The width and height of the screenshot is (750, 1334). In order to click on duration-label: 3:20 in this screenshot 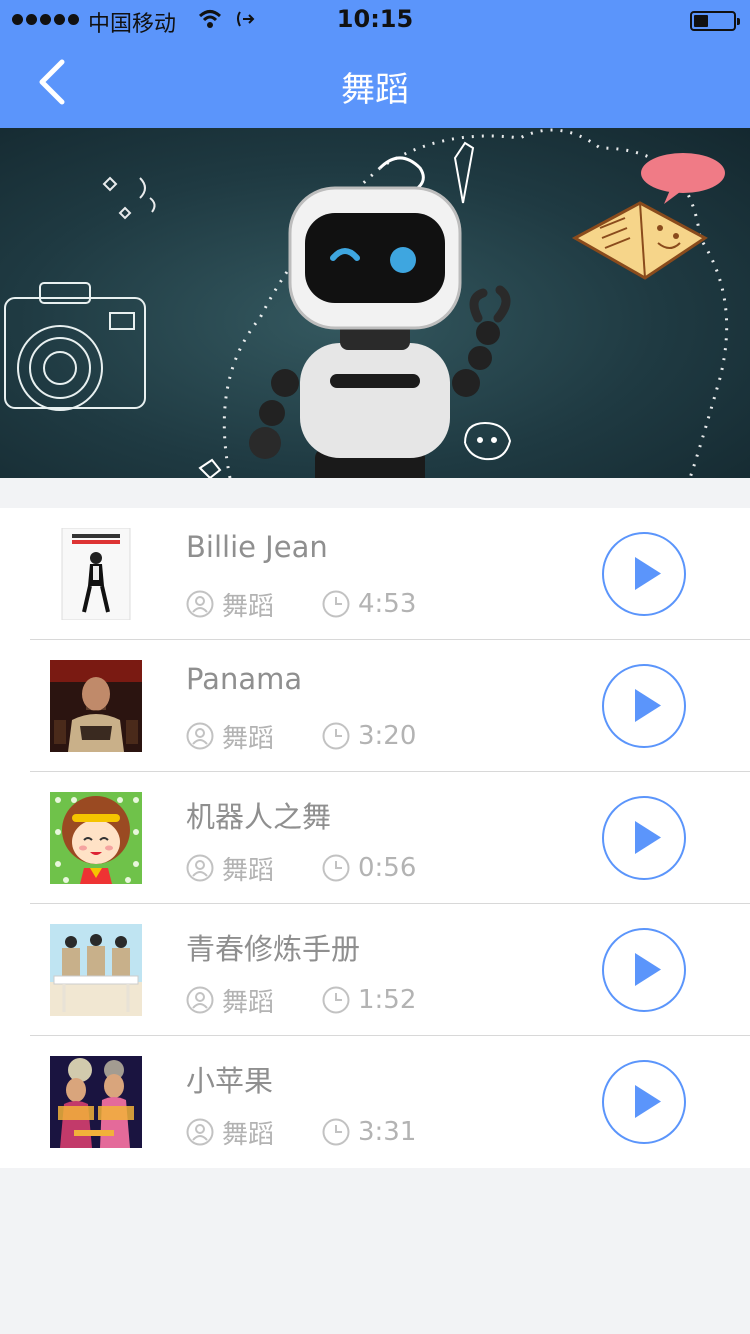, I will do `click(387, 736)`.